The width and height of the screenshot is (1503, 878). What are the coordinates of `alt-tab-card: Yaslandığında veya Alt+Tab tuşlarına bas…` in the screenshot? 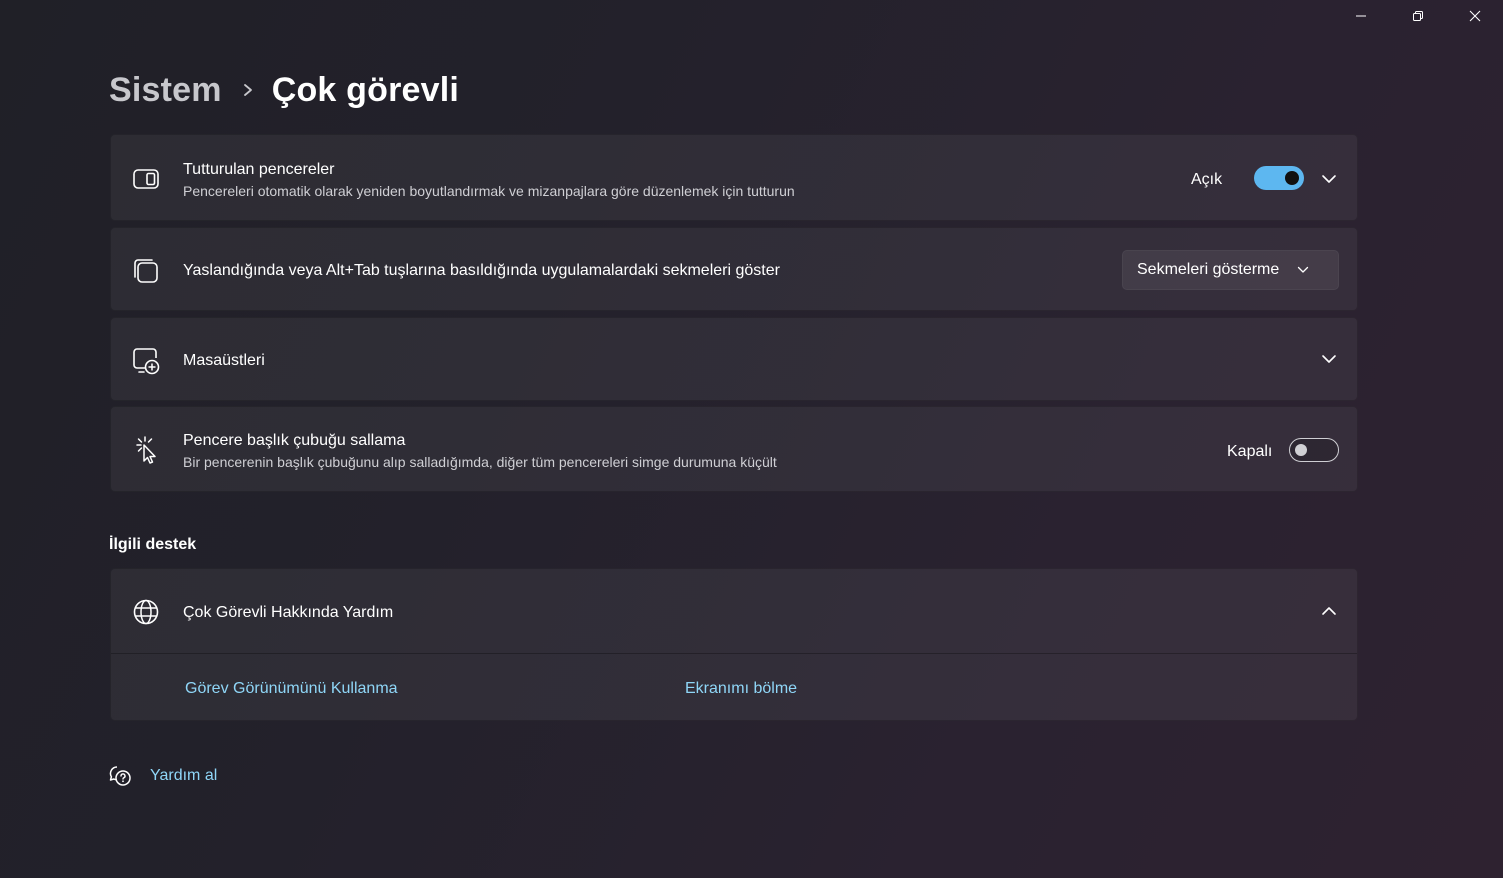 It's located at (734, 269).